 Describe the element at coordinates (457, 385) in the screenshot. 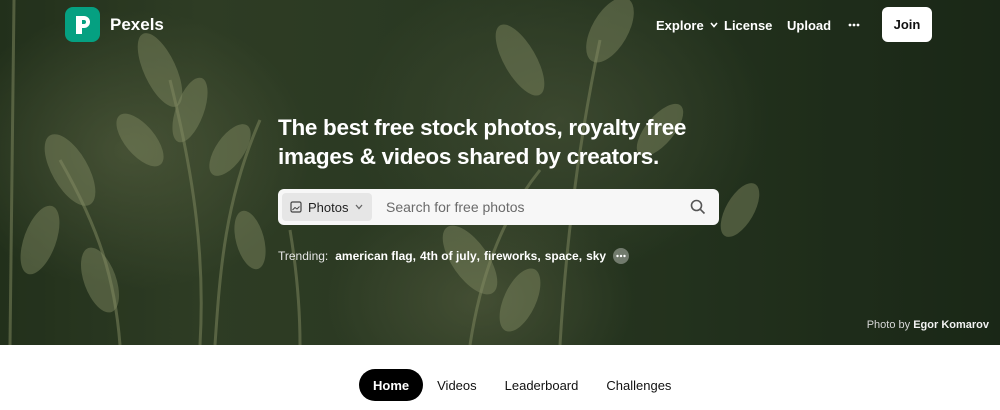

I see `tab-videos: Videos` at that location.